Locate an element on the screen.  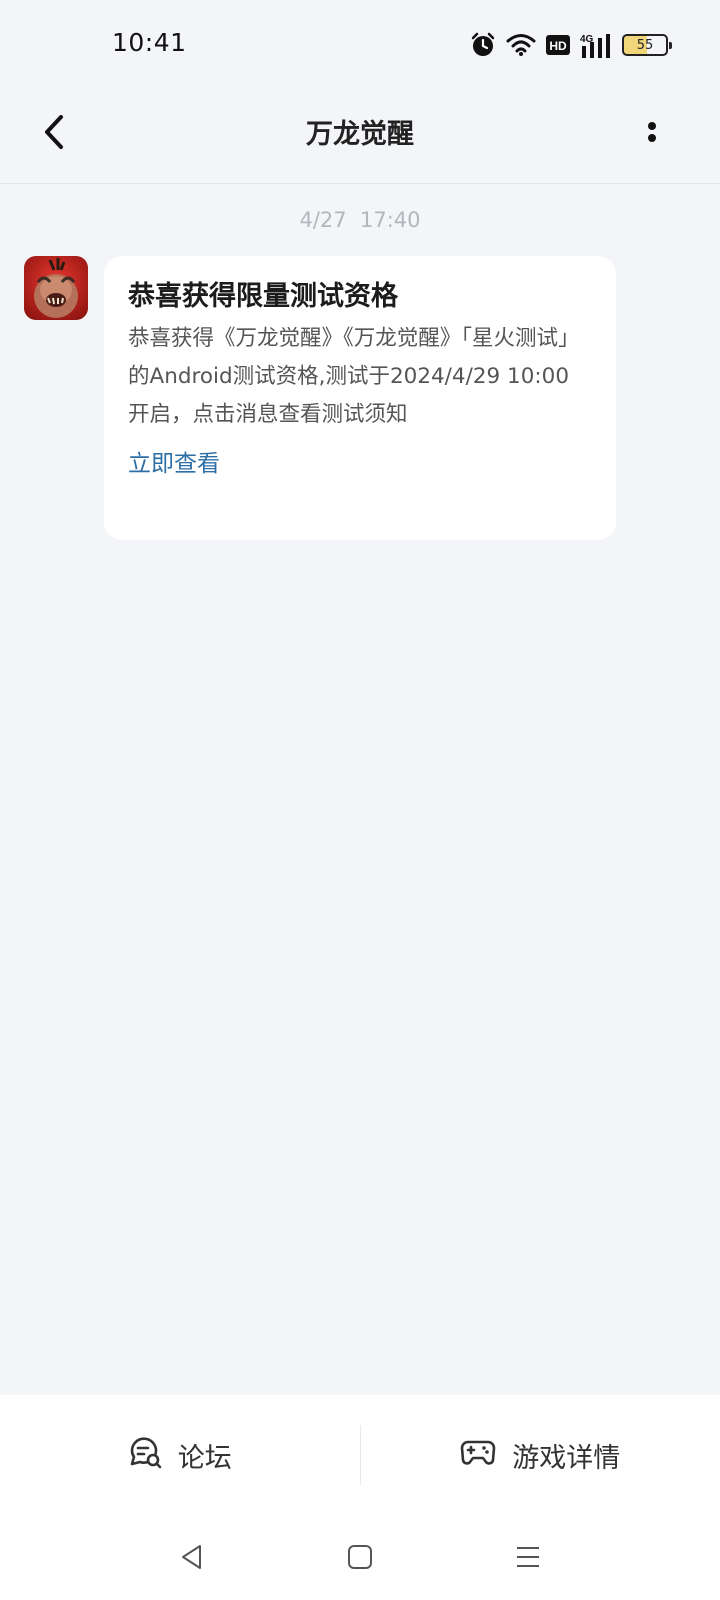
nav-back-icon is located at coordinates (192, 1559).